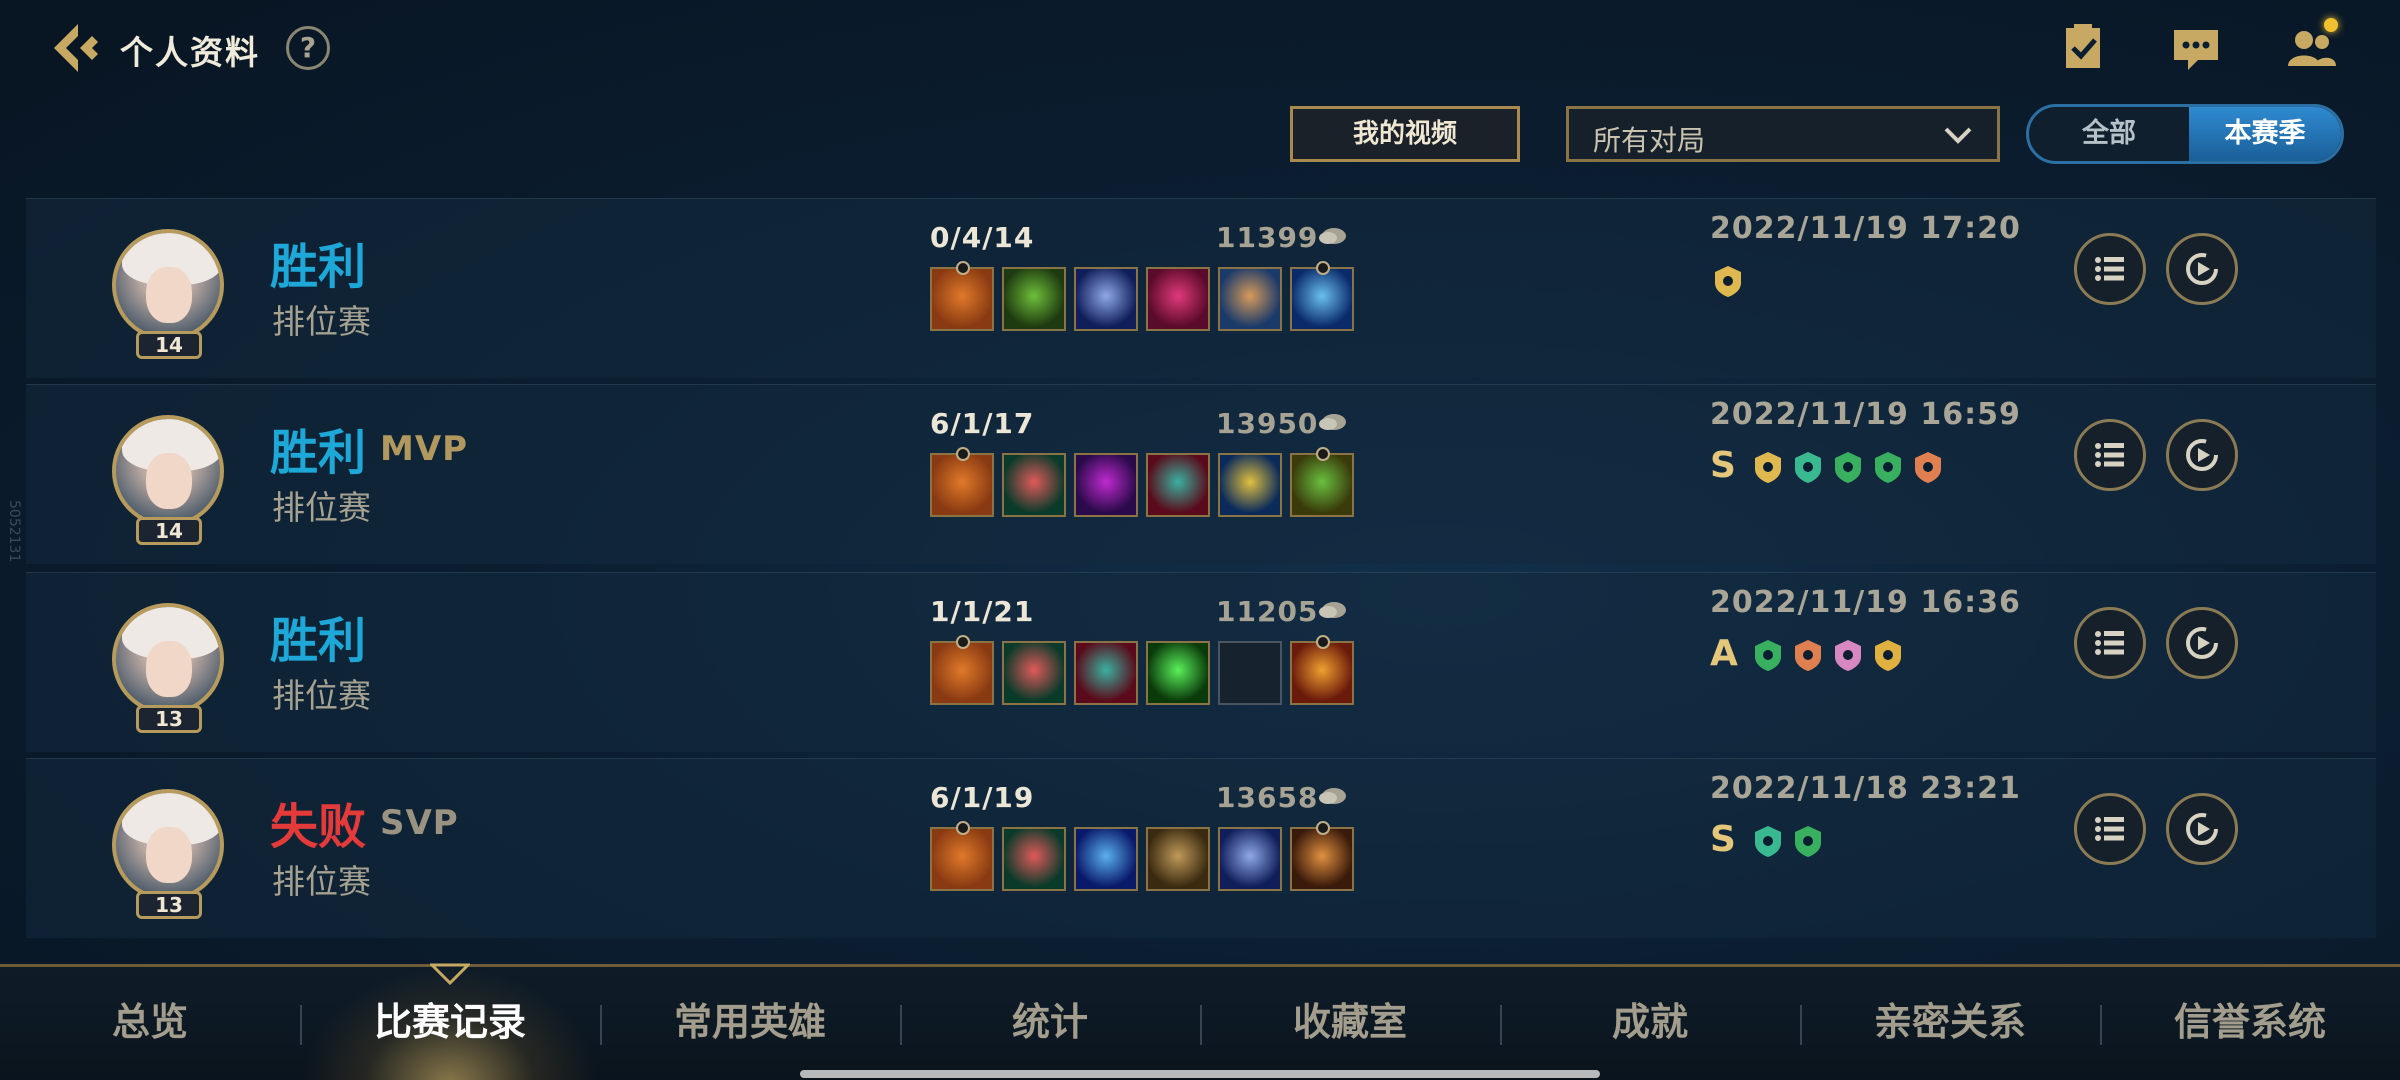 The height and width of the screenshot is (1080, 2400). What do you see at coordinates (1200, 1074) in the screenshot?
I see `home-indicator` at bounding box center [1200, 1074].